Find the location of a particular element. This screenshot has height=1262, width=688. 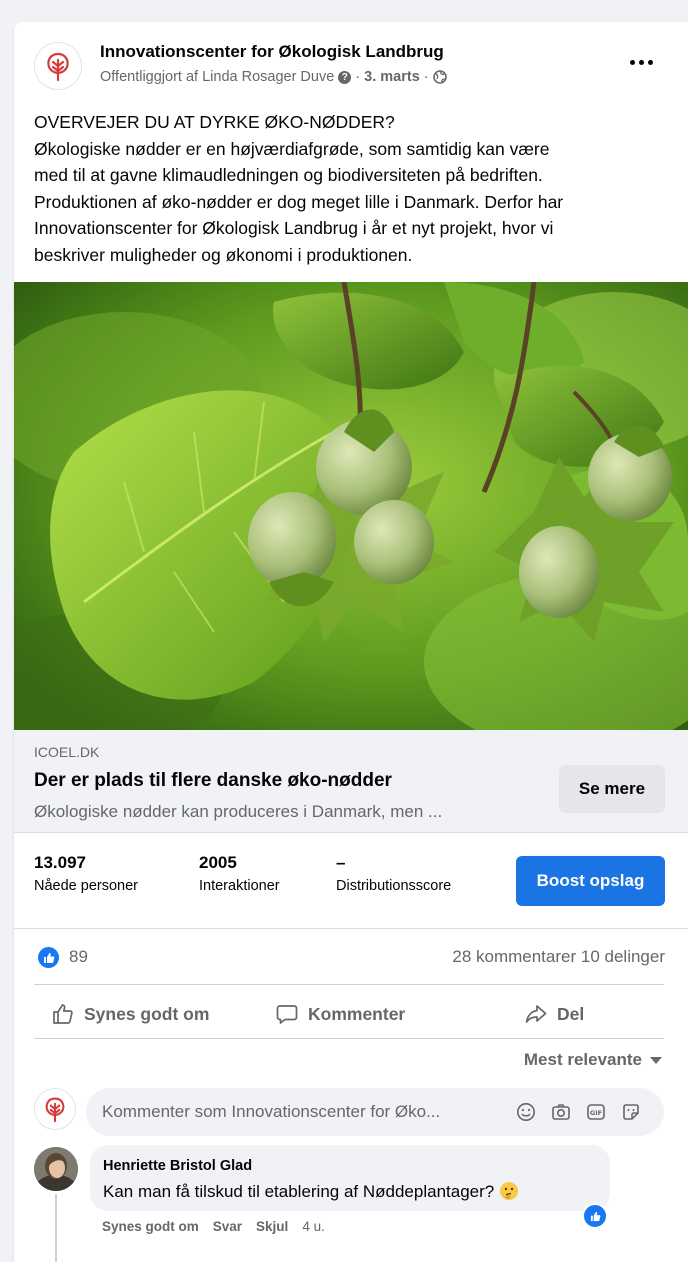

caret-down-icon is located at coordinates (656, 1060).